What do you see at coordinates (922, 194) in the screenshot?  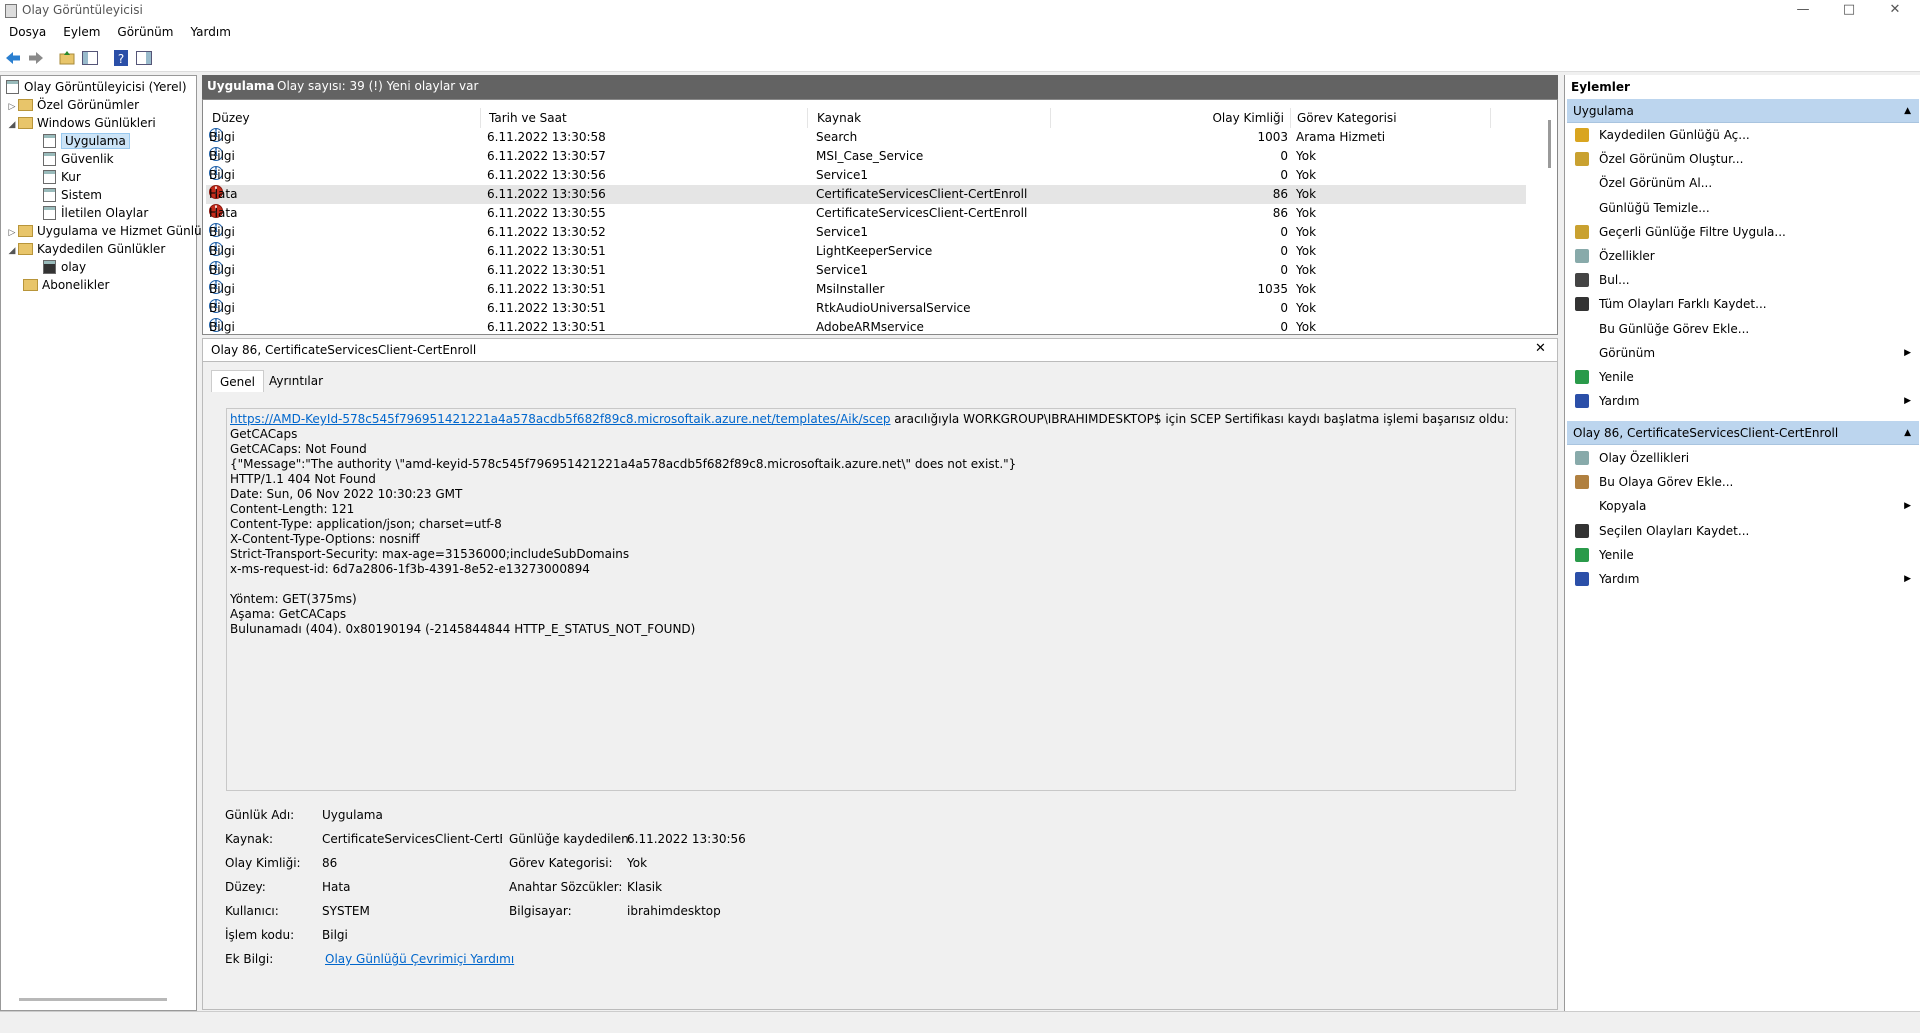 I see `cell-source: CertificateServicesClient-CertEnroll` at bounding box center [922, 194].